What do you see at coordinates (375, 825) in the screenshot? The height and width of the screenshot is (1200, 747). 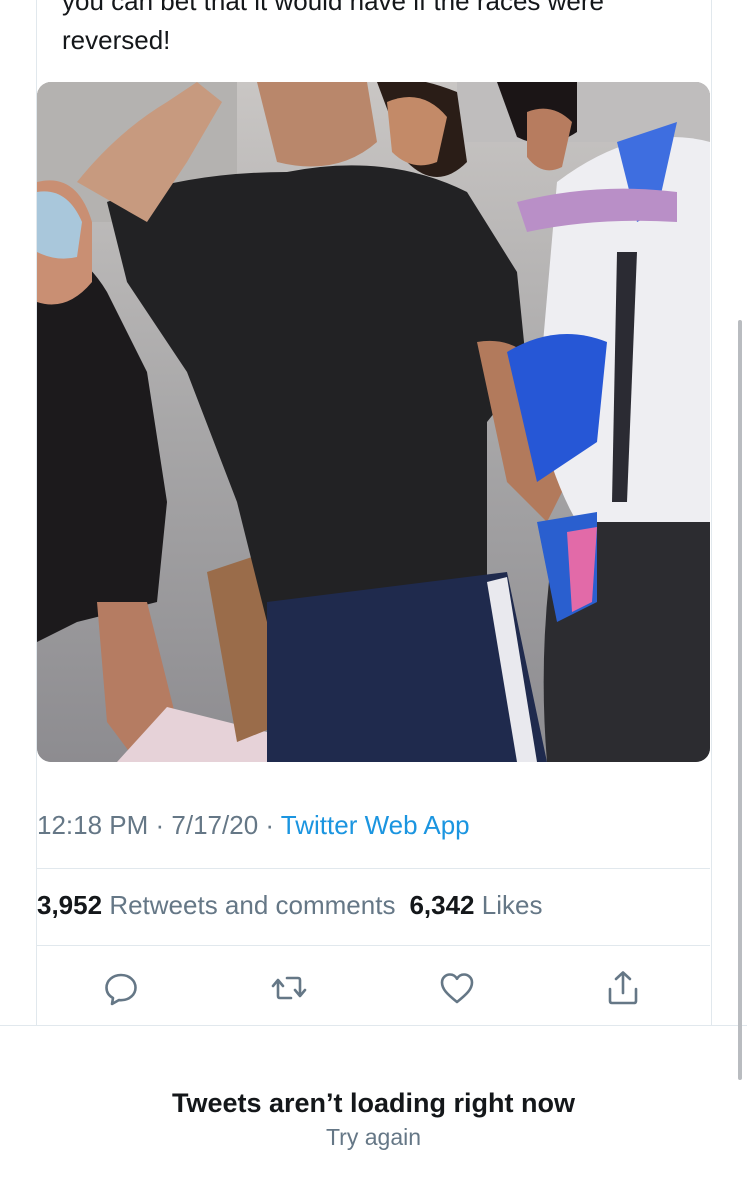 I see `tweet-source-link: Twitter Web App` at bounding box center [375, 825].